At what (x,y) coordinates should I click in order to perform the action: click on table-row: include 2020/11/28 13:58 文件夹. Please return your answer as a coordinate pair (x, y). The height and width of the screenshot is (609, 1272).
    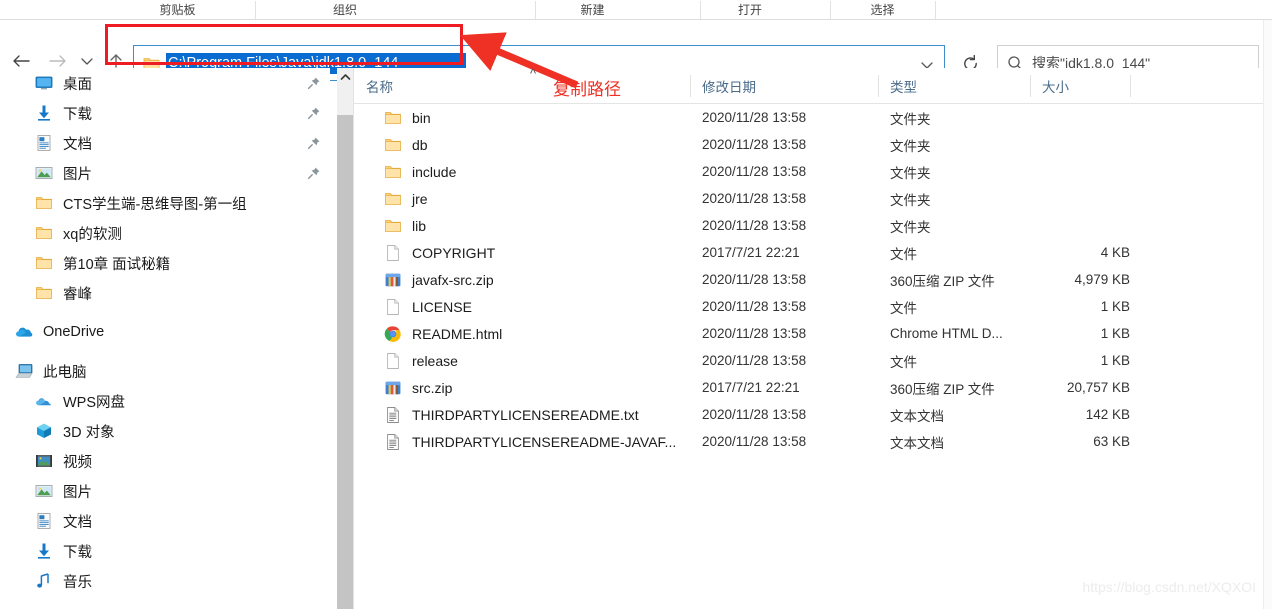
    Looking at the image, I should click on (813, 171).